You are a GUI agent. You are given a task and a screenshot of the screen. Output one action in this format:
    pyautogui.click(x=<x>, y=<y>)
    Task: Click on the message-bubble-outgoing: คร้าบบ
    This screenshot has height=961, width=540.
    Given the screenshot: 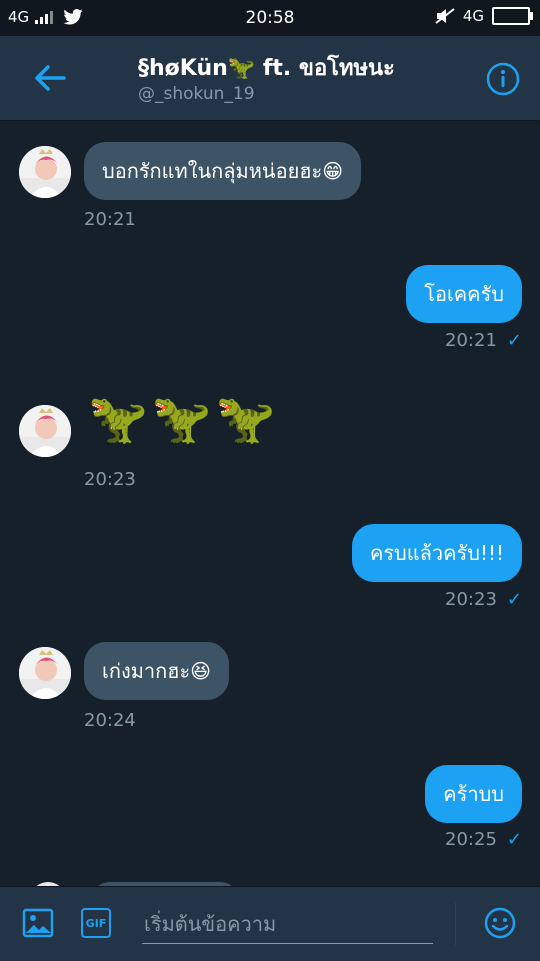 What is the action you would take?
    pyautogui.click(x=473, y=794)
    